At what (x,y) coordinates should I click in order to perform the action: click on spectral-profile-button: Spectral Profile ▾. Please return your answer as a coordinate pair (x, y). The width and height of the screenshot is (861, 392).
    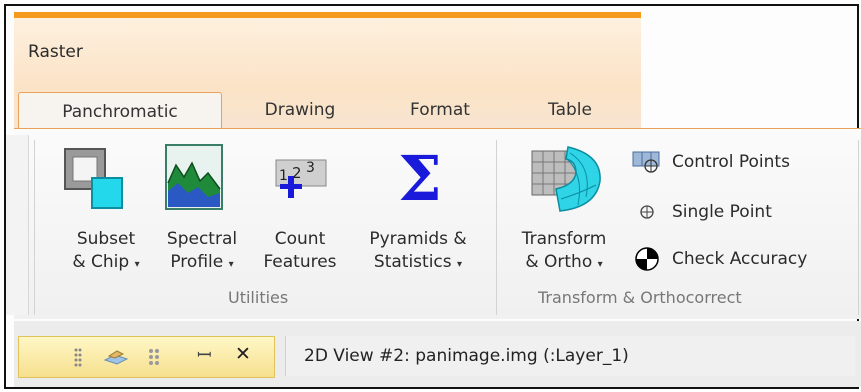
    Looking at the image, I should click on (202, 252).